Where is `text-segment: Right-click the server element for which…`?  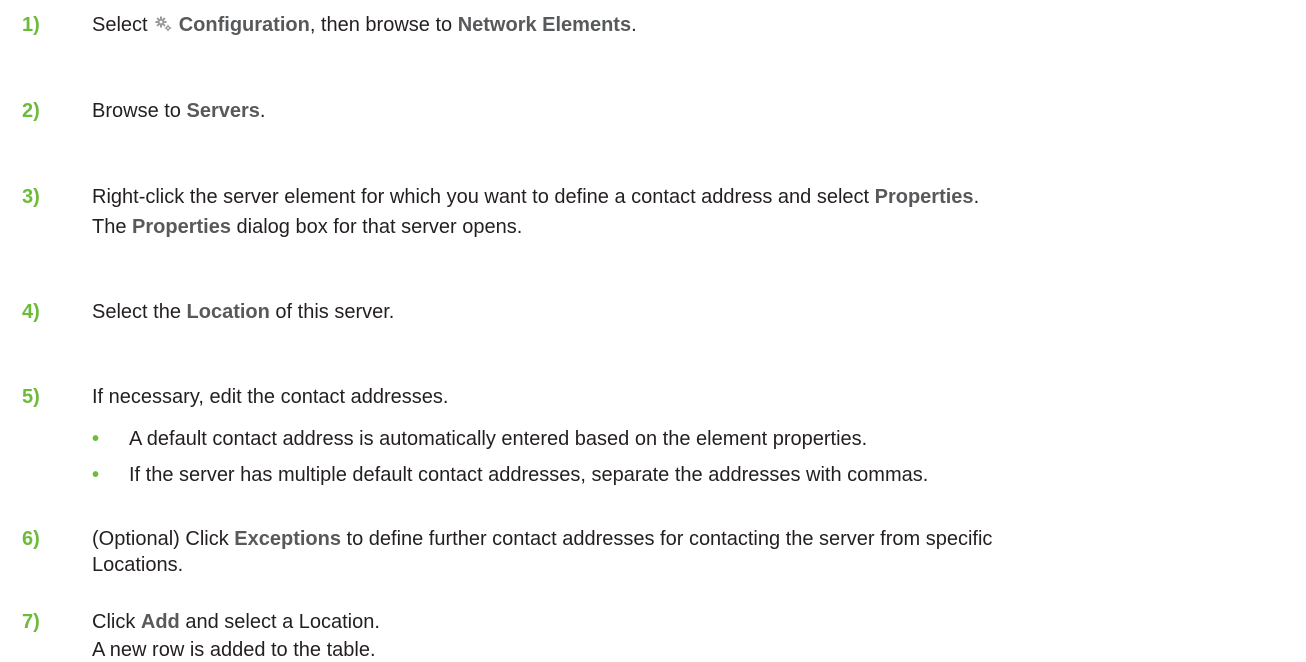
text-segment: Right-click the server element for which… is located at coordinates (483, 197).